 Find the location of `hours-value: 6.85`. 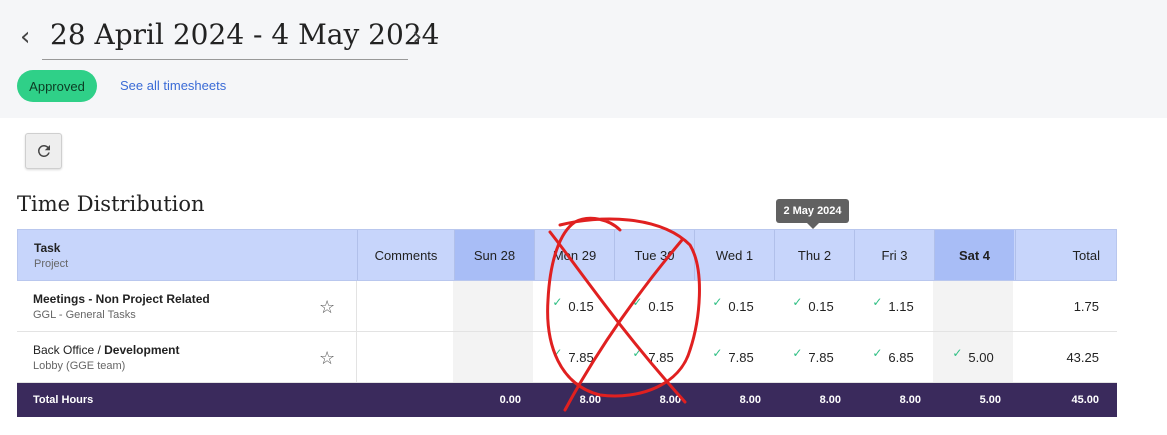

hours-value: 6.85 is located at coordinates (901, 357).